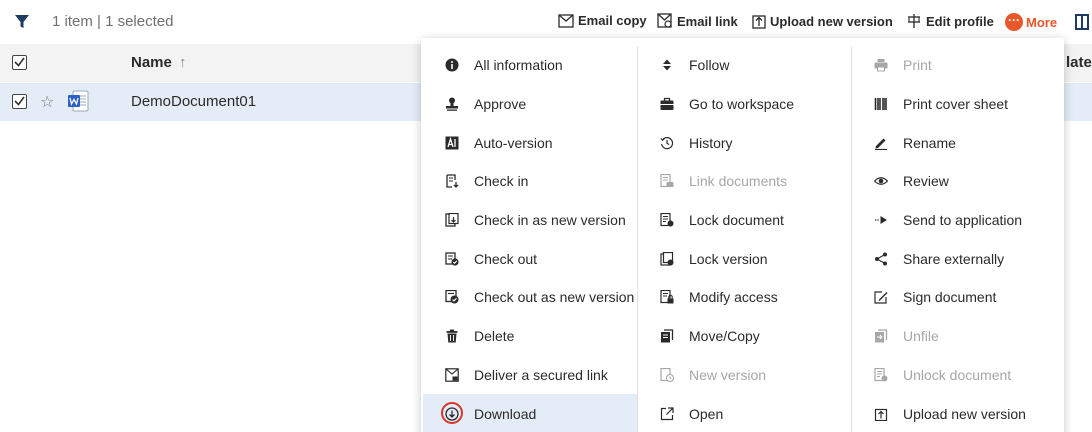 The width and height of the screenshot is (1092, 432). I want to click on row-checkbox, so click(19, 101).